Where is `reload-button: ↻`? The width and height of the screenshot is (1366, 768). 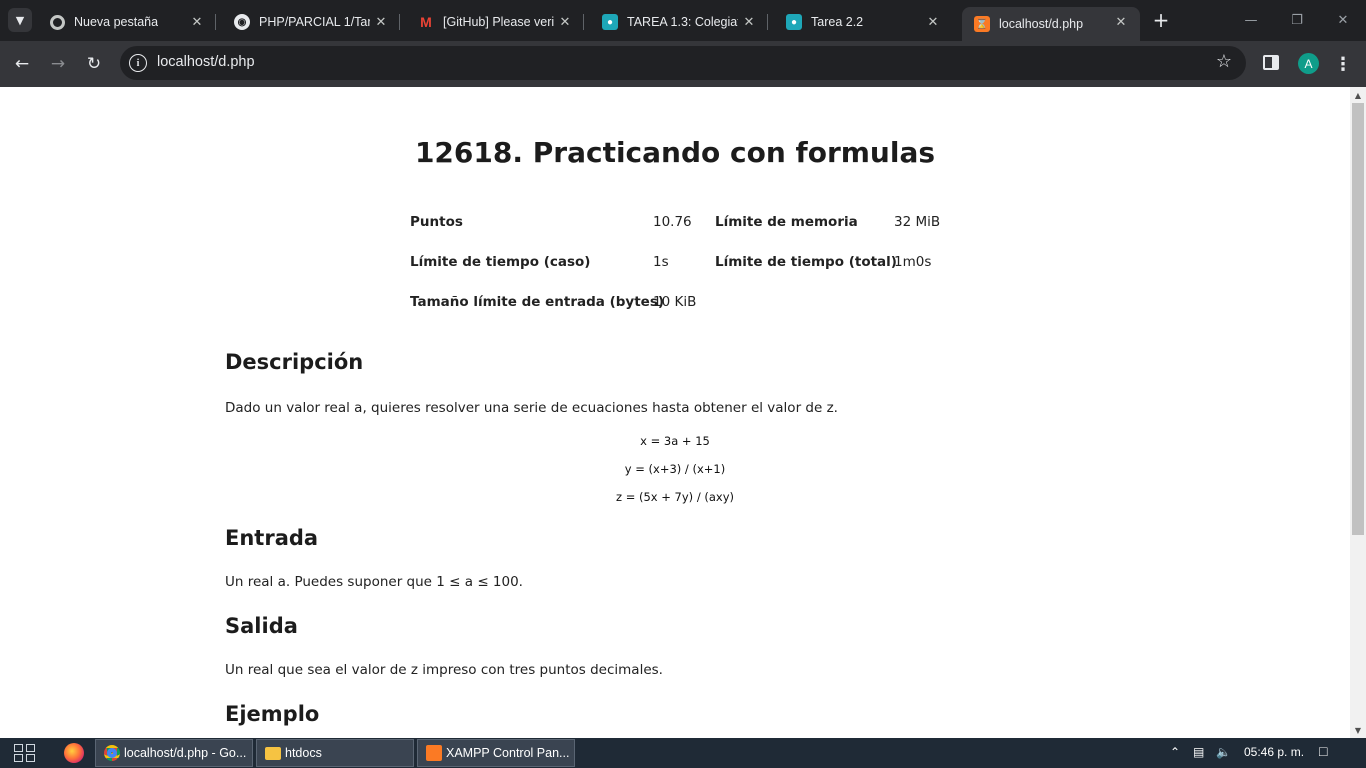 reload-button: ↻ is located at coordinates (94, 64).